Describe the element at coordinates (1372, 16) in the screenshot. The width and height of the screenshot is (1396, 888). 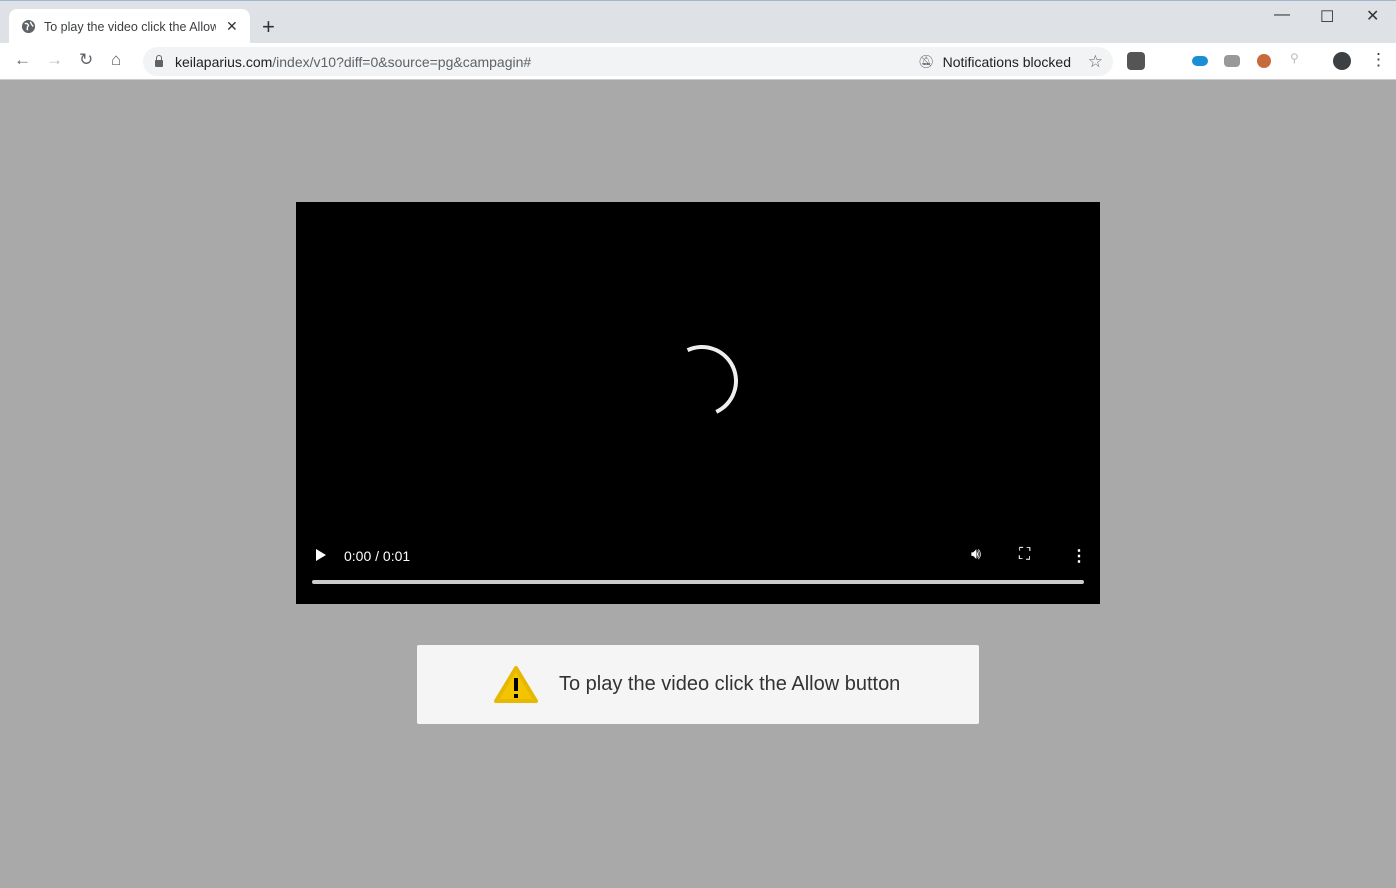
I see `close-window-button: ✕` at that location.